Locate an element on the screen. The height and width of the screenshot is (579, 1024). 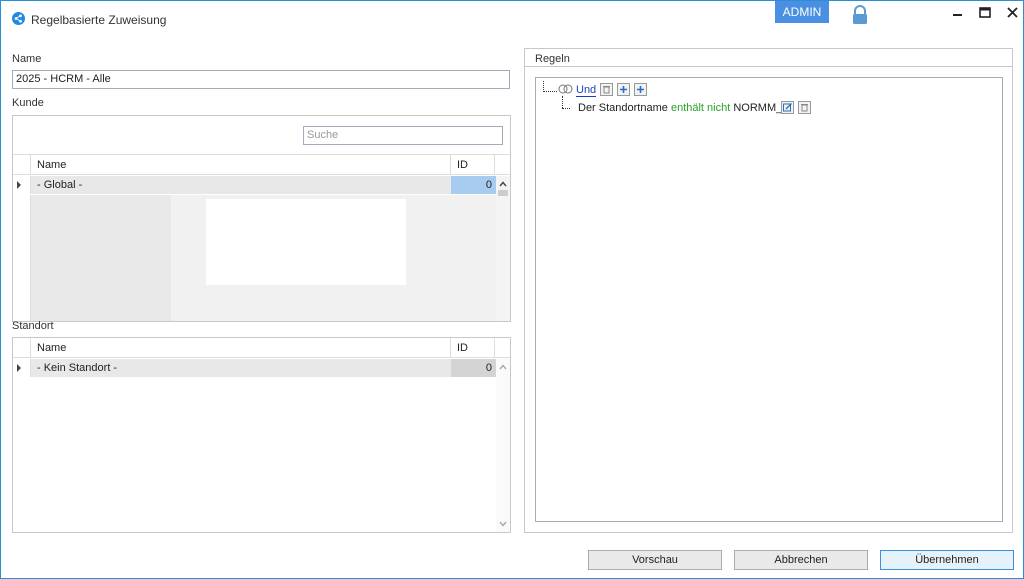
preview-button: Vorschau is located at coordinates (655, 560).